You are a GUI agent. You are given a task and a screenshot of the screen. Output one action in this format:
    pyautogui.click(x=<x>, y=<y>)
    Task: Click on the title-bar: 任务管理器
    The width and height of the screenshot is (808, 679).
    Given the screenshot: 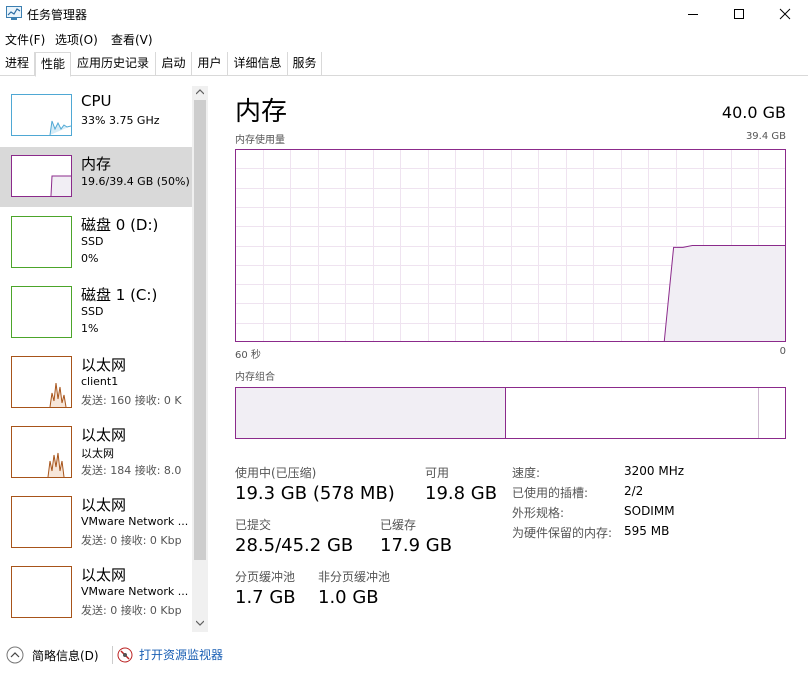 What is the action you would take?
    pyautogui.click(x=404, y=14)
    